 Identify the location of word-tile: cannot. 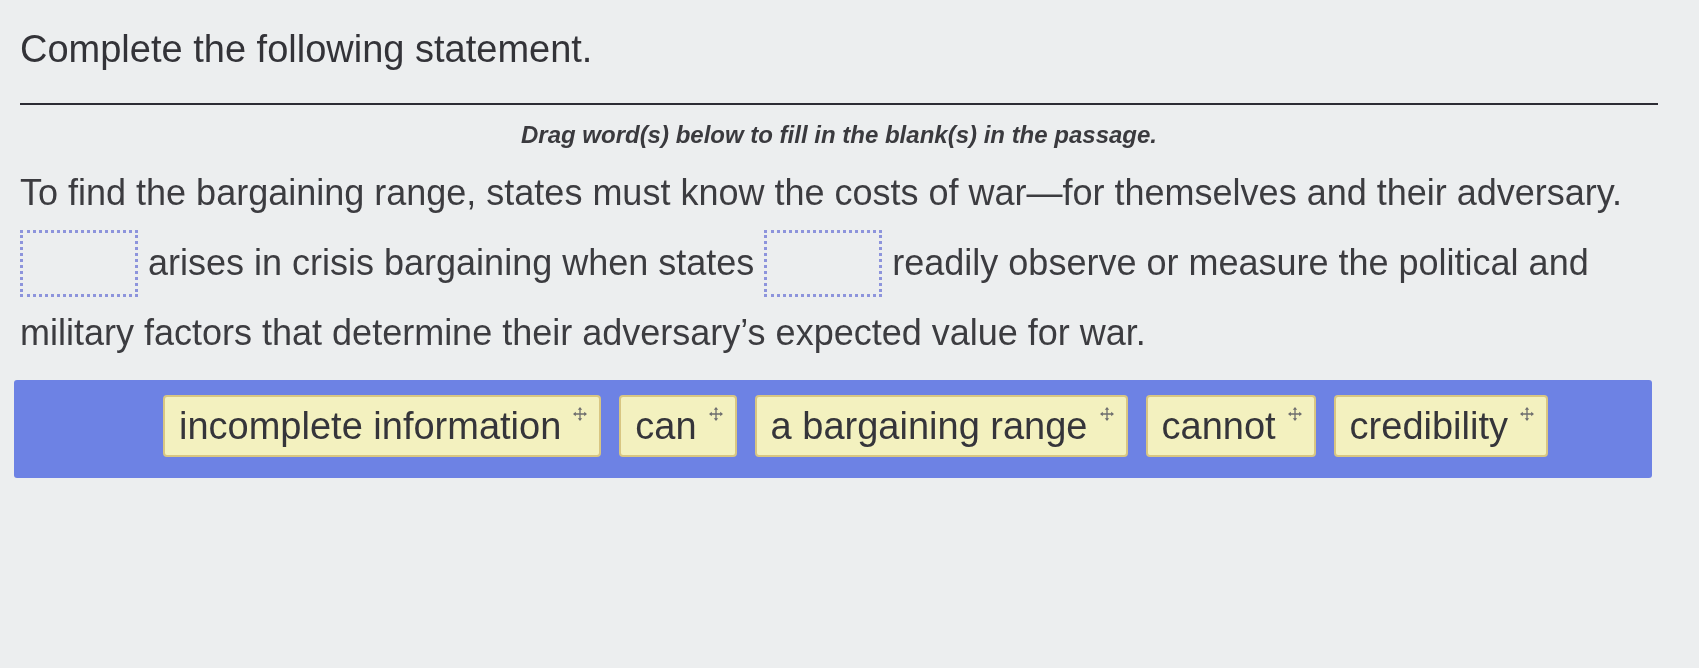
(1230, 426).